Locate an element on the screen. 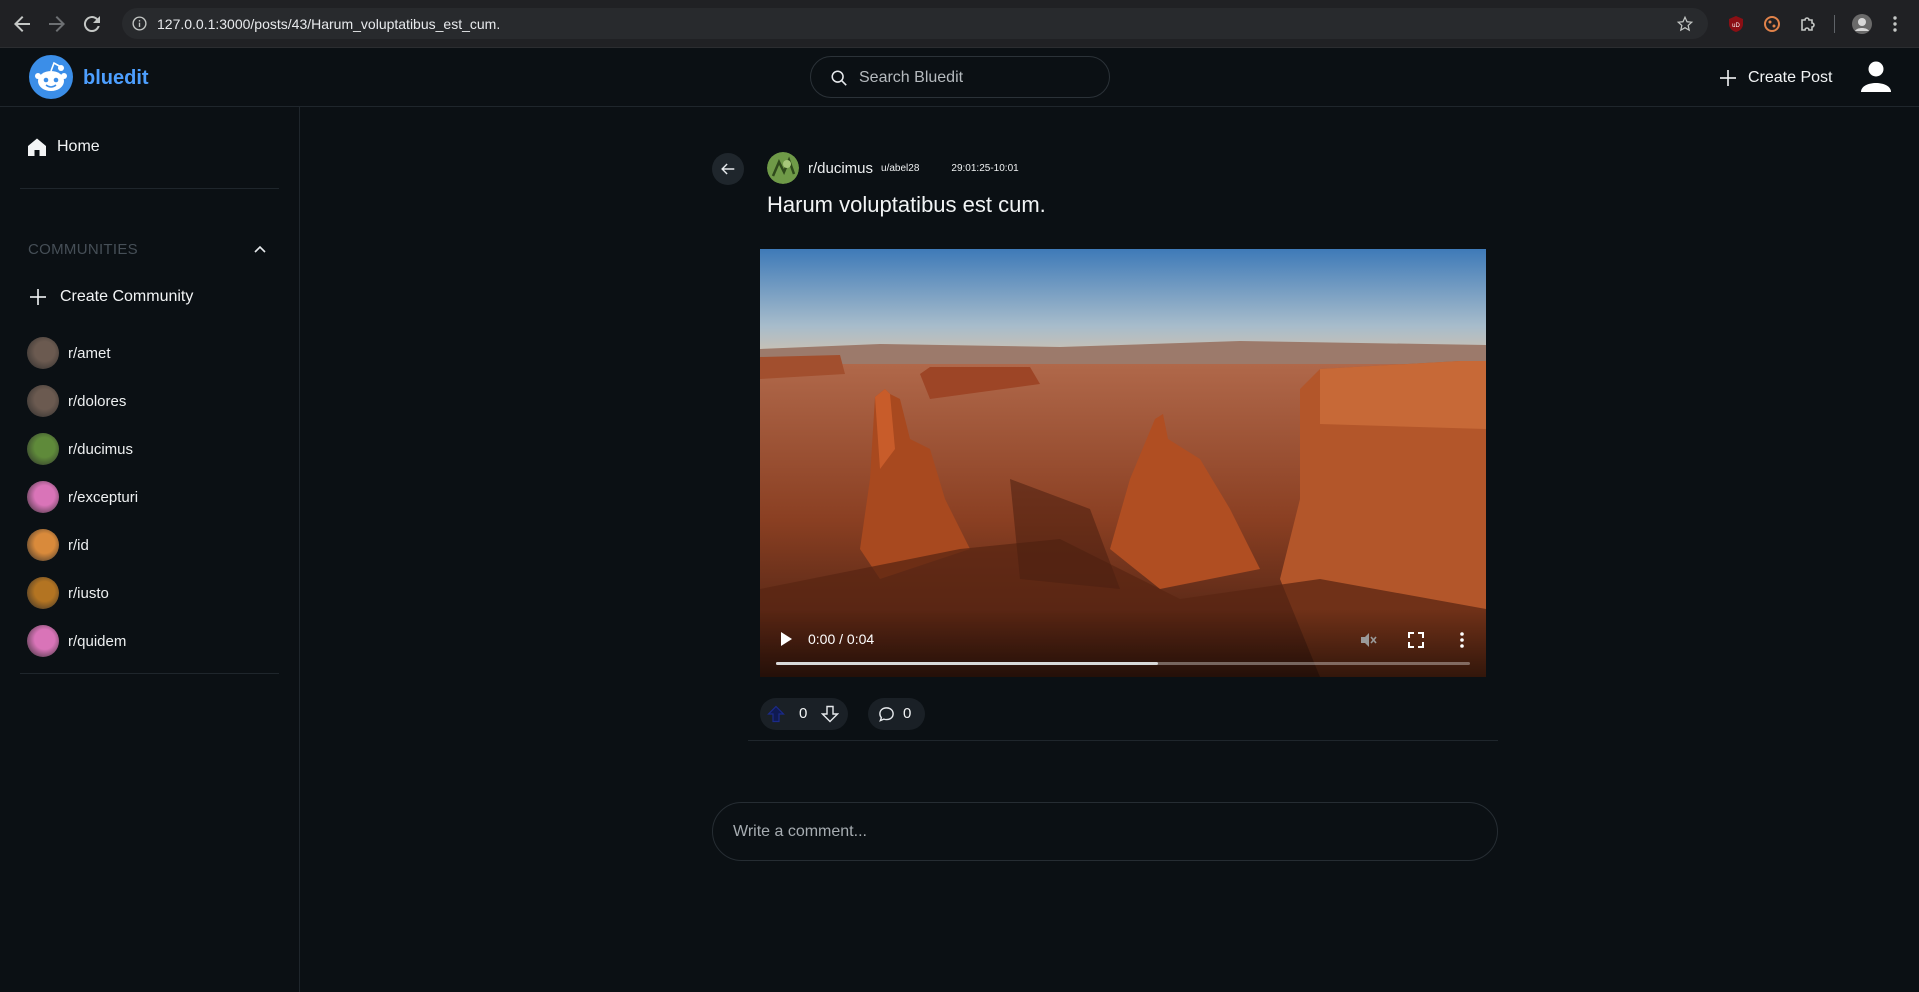 This screenshot has height=992, width=1919. video-controls: 0:00 / 0:04 is located at coordinates (1123, 643).